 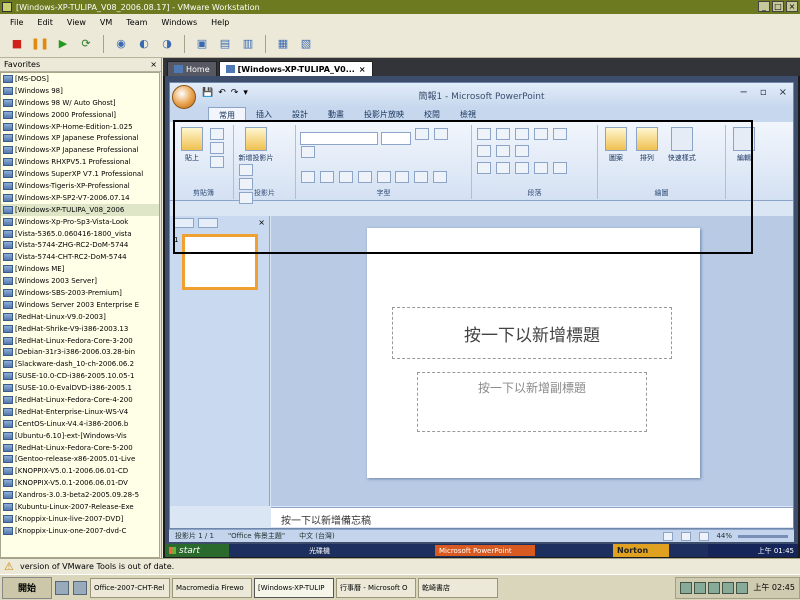 What do you see at coordinates (248, 44) in the screenshot?
I see `full-screen-icon: ▥` at bounding box center [248, 44].